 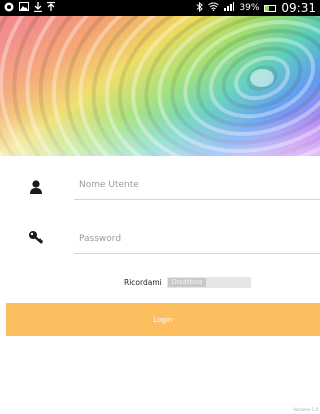 I want to click on password-field, so click(x=197, y=239).